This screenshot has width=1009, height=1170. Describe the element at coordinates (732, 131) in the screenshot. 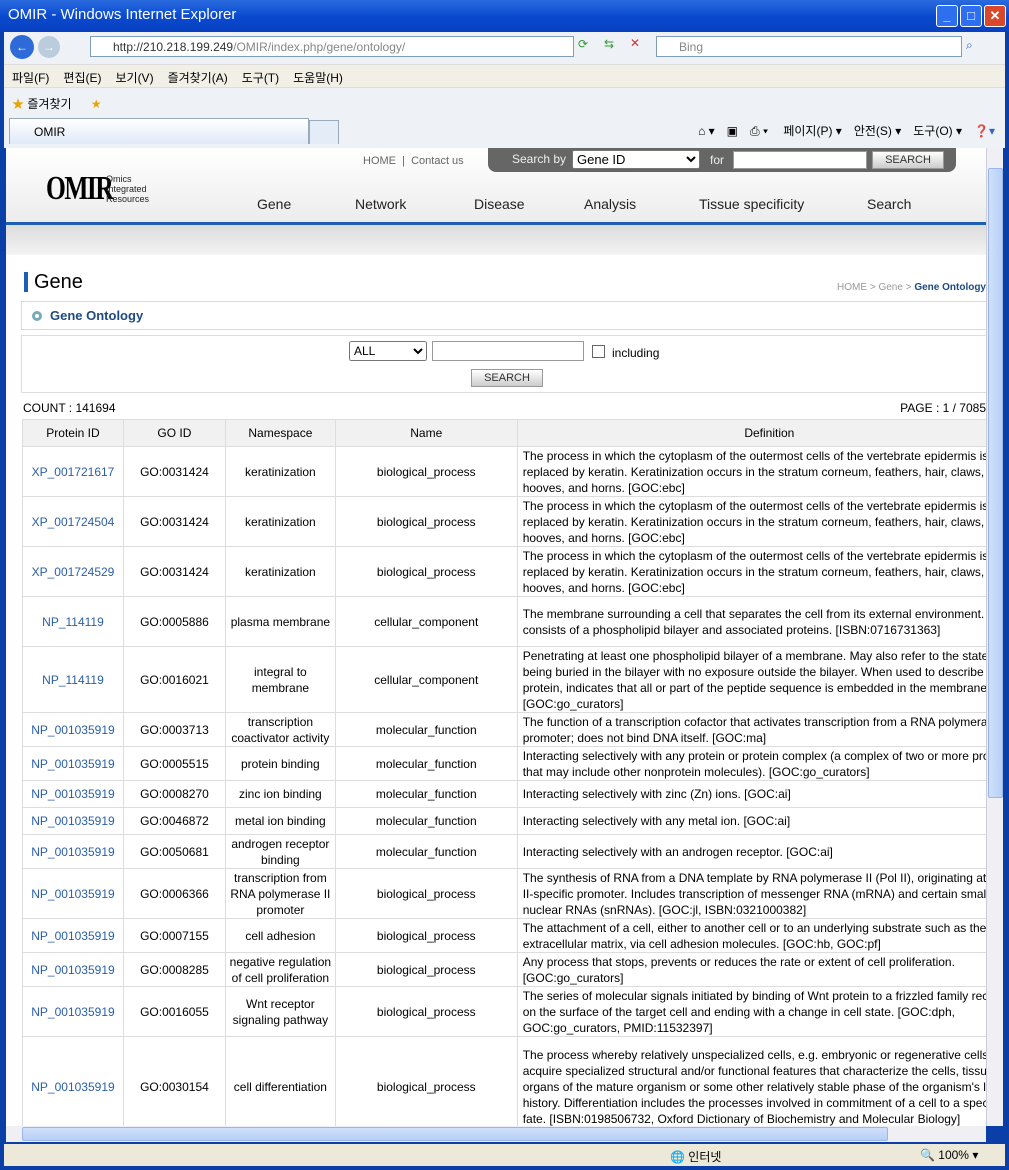

I see `feed-icon: ▣` at that location.